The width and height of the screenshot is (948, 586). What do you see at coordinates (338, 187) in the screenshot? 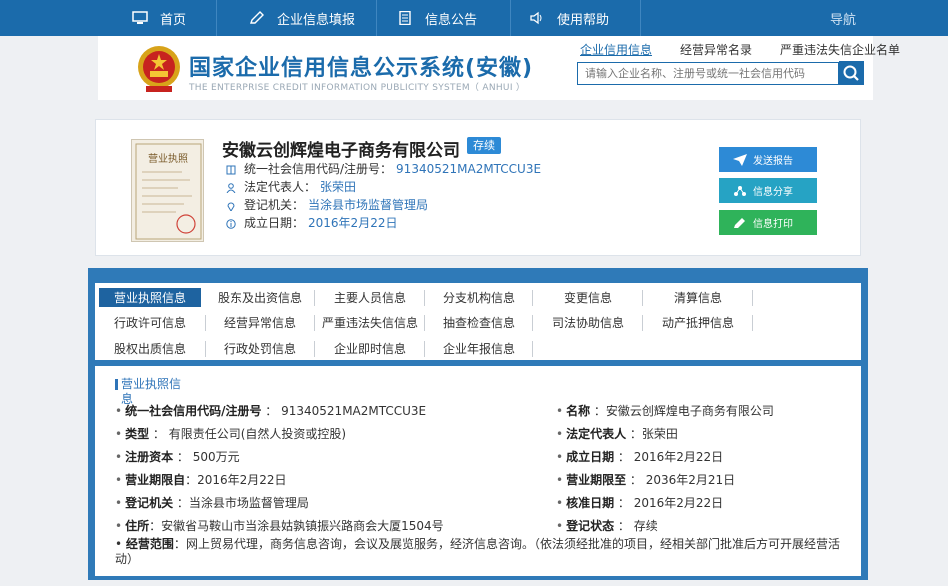
I see `legal-rep-value: 张荣田` at bounding box center [338, 187].